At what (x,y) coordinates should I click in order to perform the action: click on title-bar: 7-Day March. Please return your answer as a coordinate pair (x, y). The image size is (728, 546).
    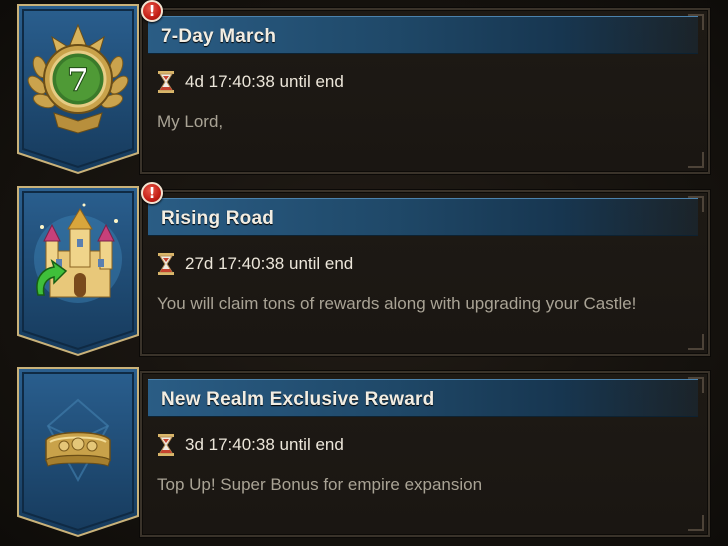
    Looking at the image, I should click on (423, 35).